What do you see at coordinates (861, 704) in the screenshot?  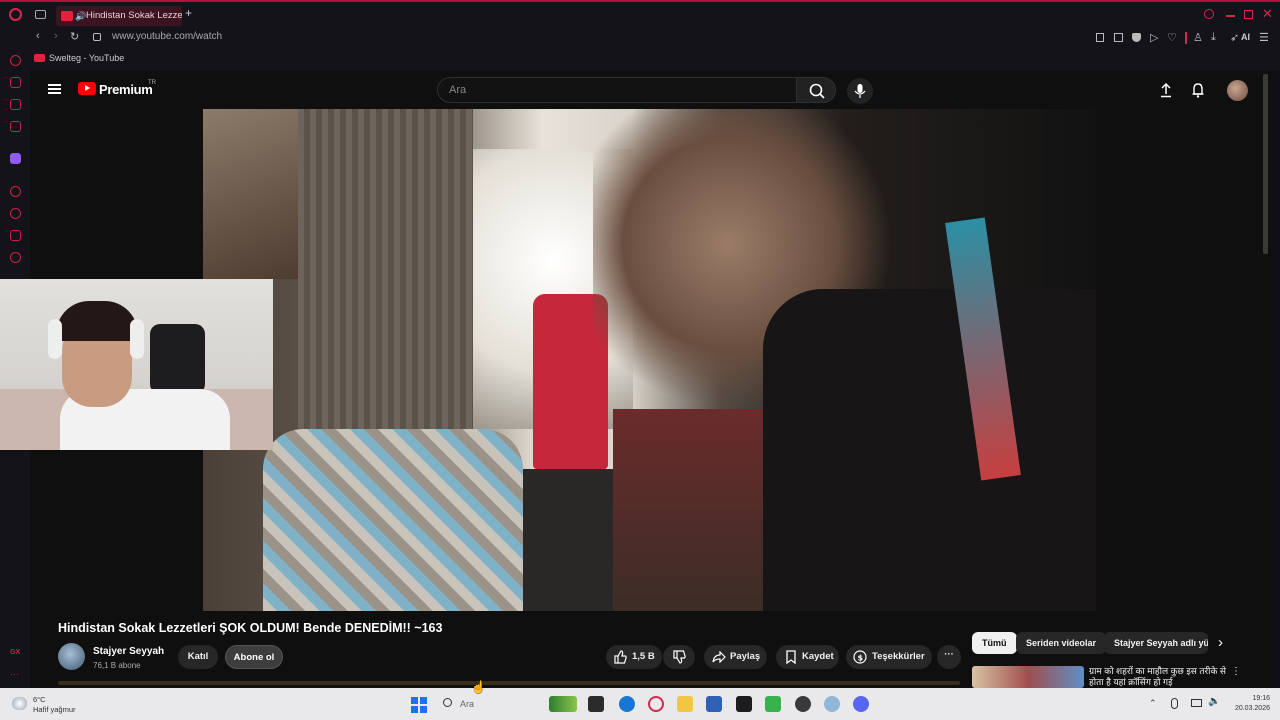 I see `discord-icon` at bounding box center [861, 704].